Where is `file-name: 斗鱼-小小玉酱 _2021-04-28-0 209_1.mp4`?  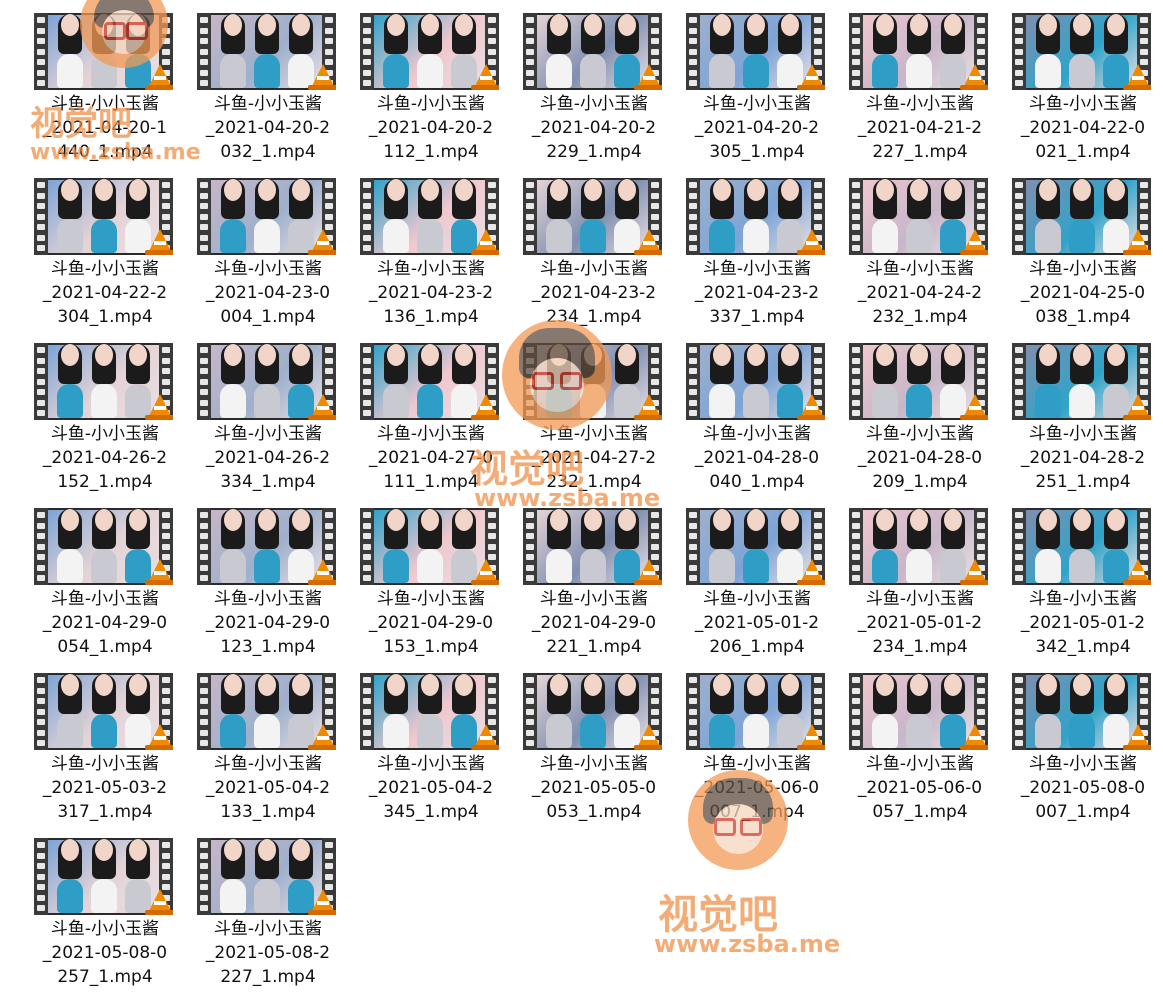 file-name: 斗鱼-小小玉酱 _2021-04-28-0 209_1.mp4 is located at coordinates (920, 458).